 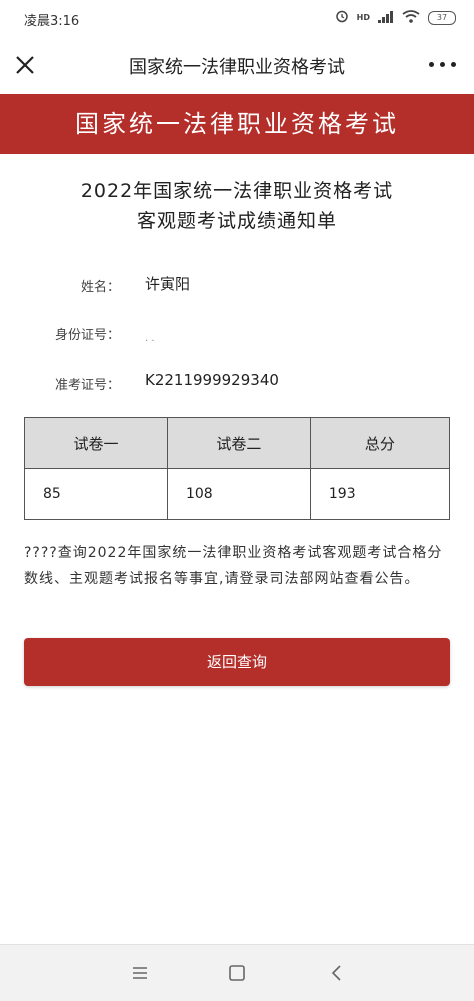 I want to click on document-title: 2022年国家统一法律职业资格考试 客观题考试成绩通知单, so click(x=237, y=206).